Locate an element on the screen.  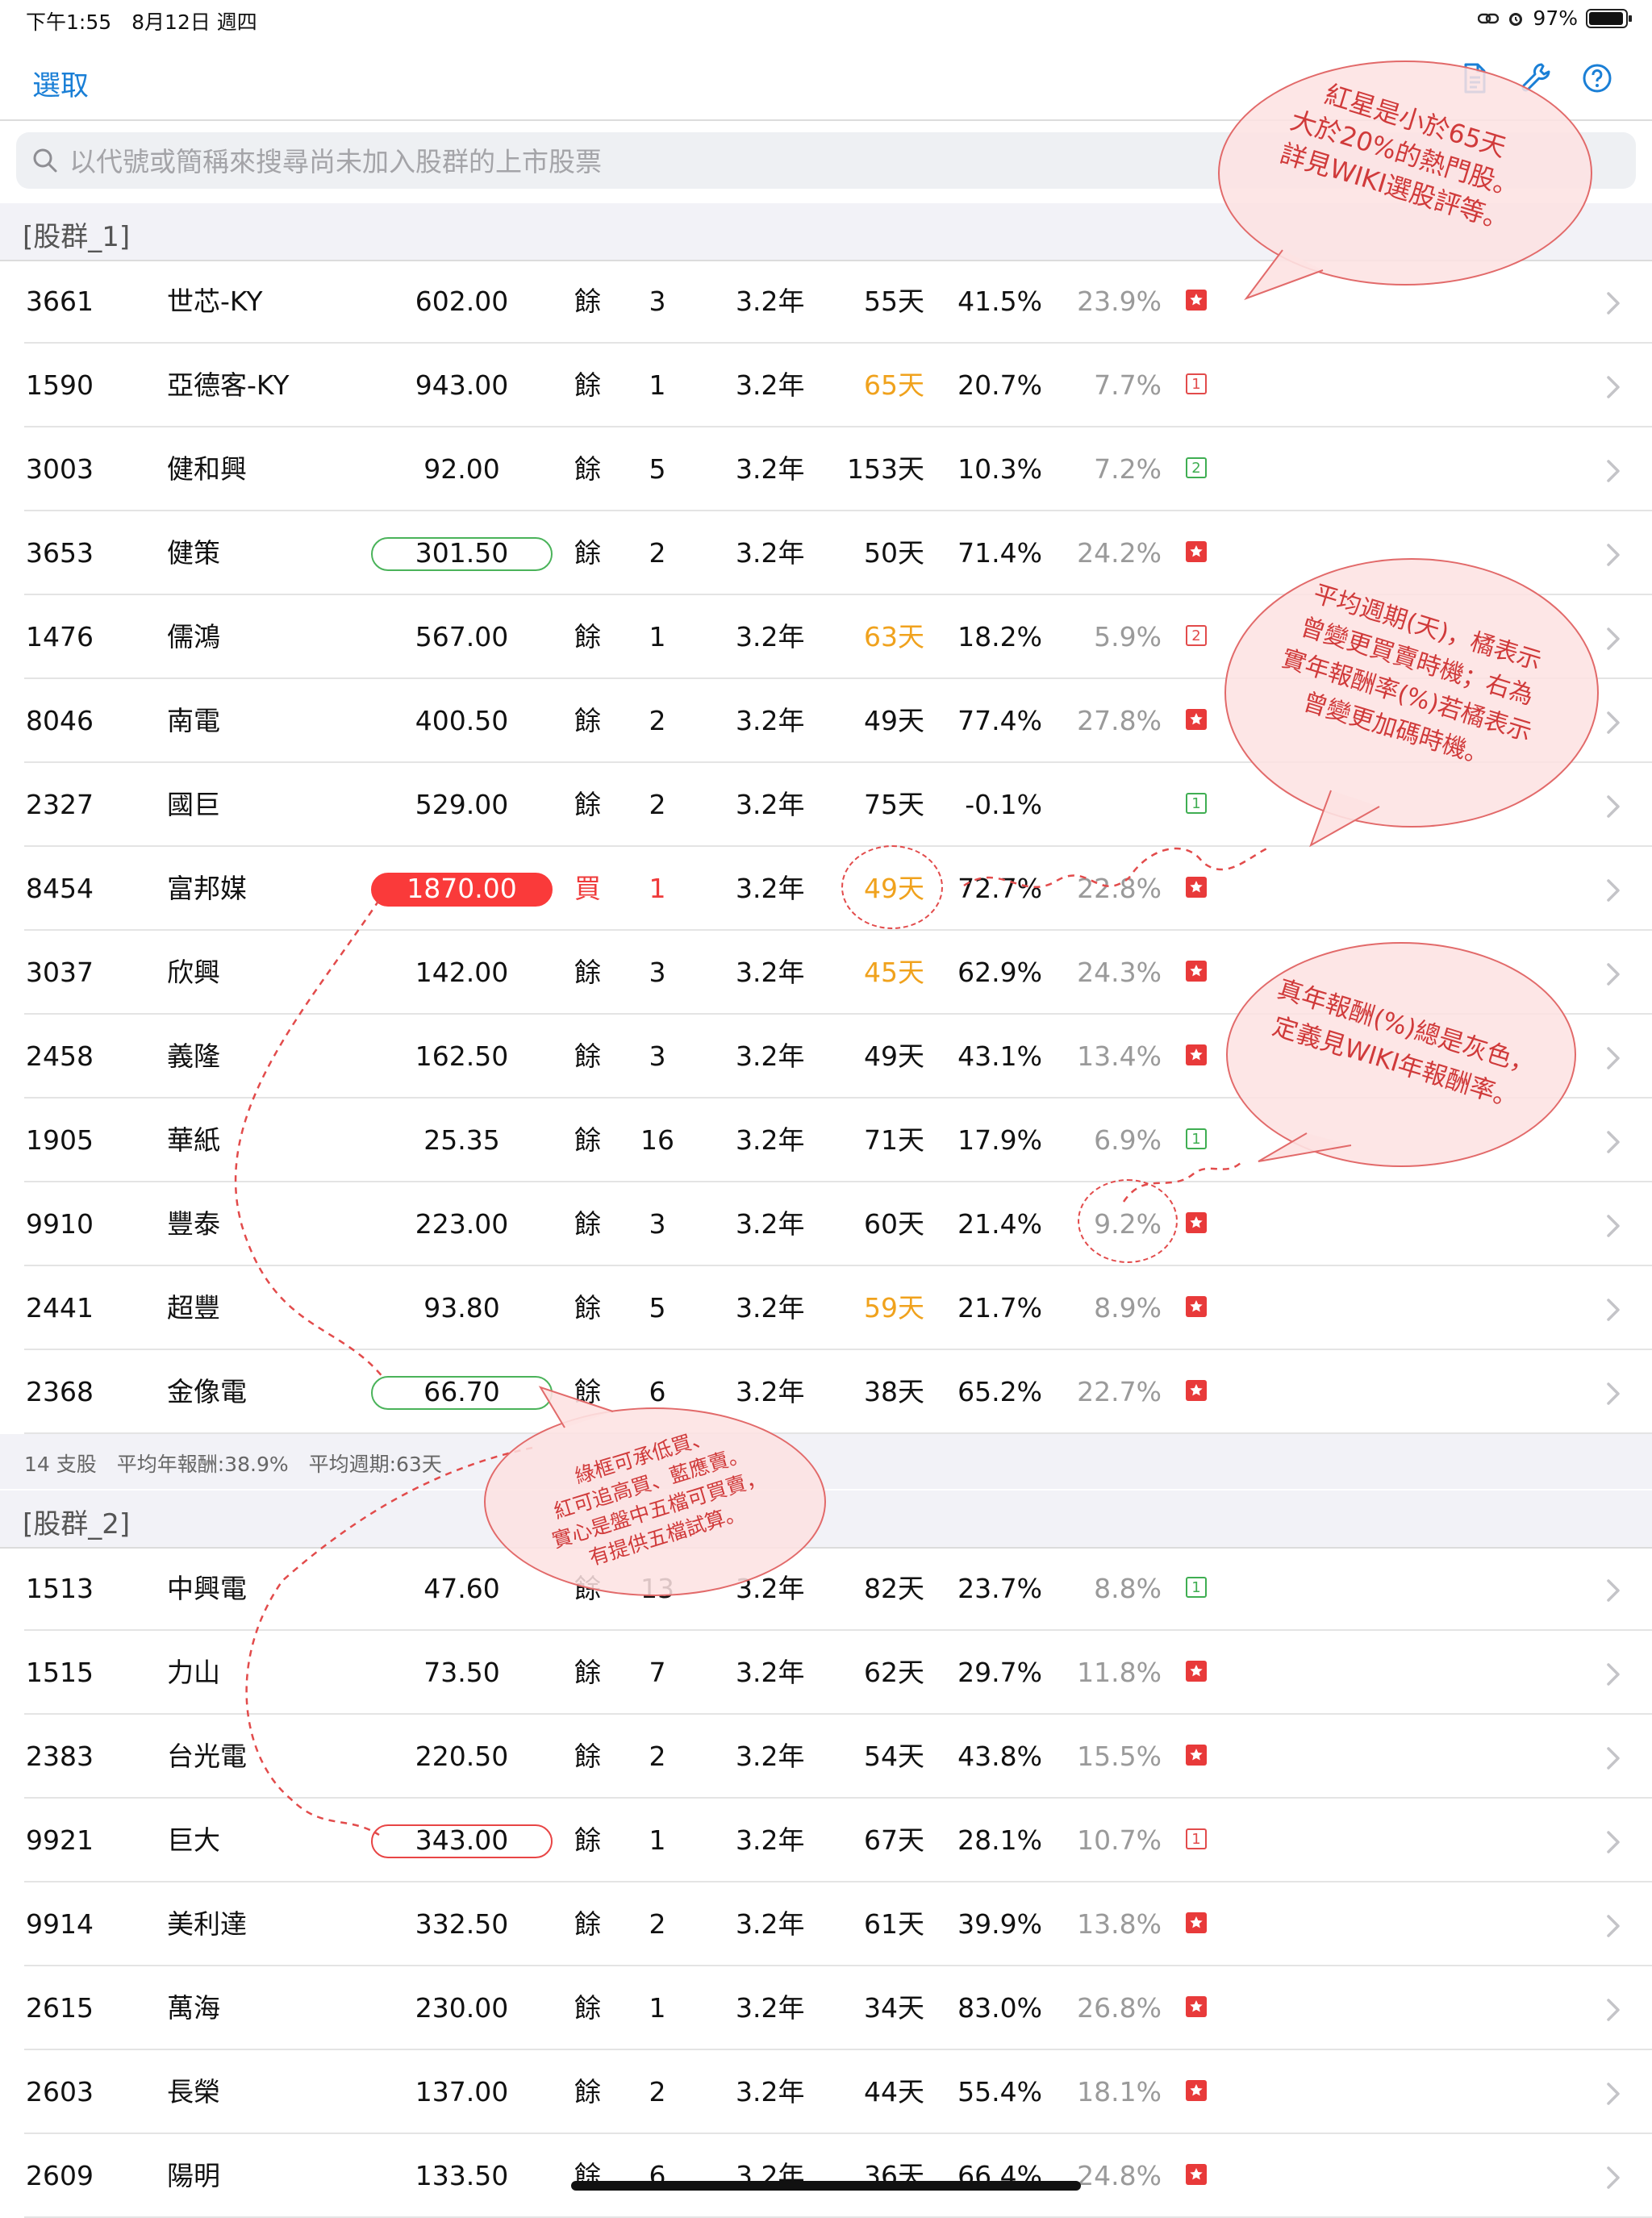
stock-price: 93.80 is located at coordinates (461, 1308).